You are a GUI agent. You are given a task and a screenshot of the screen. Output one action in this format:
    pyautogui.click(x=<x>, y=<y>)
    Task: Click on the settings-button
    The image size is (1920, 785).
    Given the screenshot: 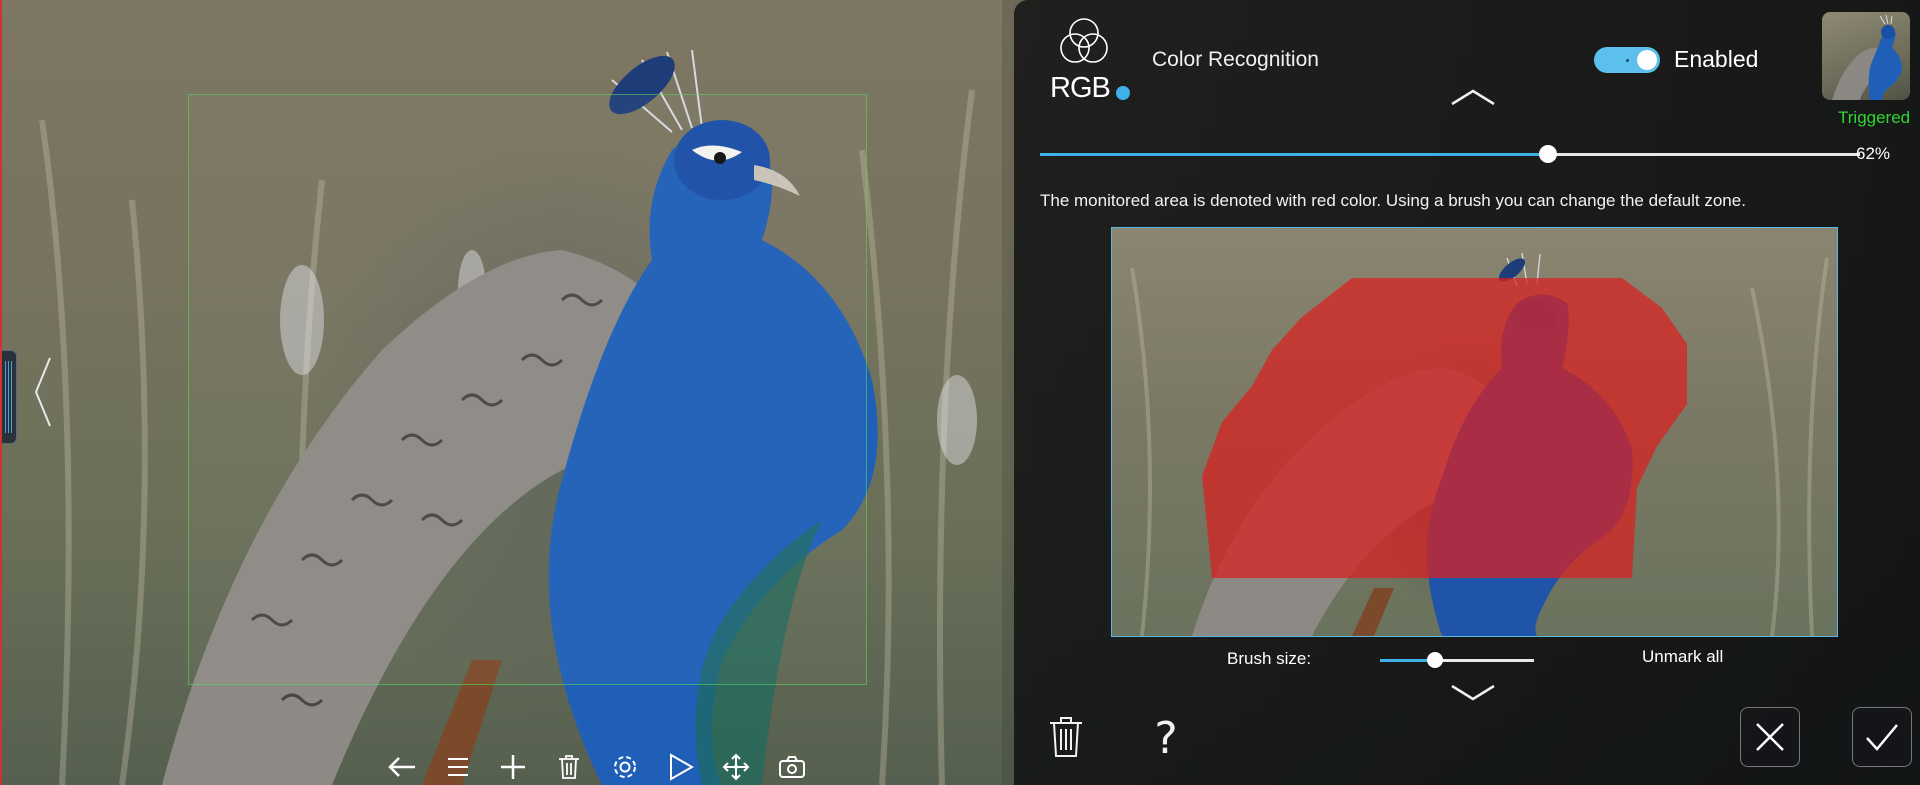 What is the action you would take?
    pyautogui.click(x=625, y=766)
    